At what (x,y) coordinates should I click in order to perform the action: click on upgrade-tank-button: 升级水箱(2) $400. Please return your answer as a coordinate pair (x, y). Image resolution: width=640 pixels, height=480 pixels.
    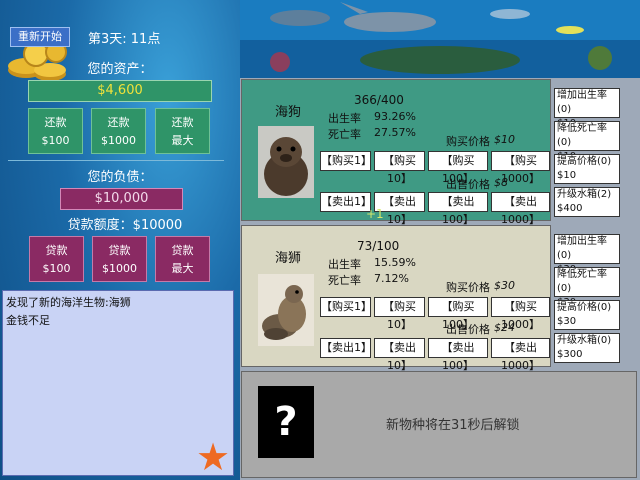
    Looking at the image, I should click on (587, 202).